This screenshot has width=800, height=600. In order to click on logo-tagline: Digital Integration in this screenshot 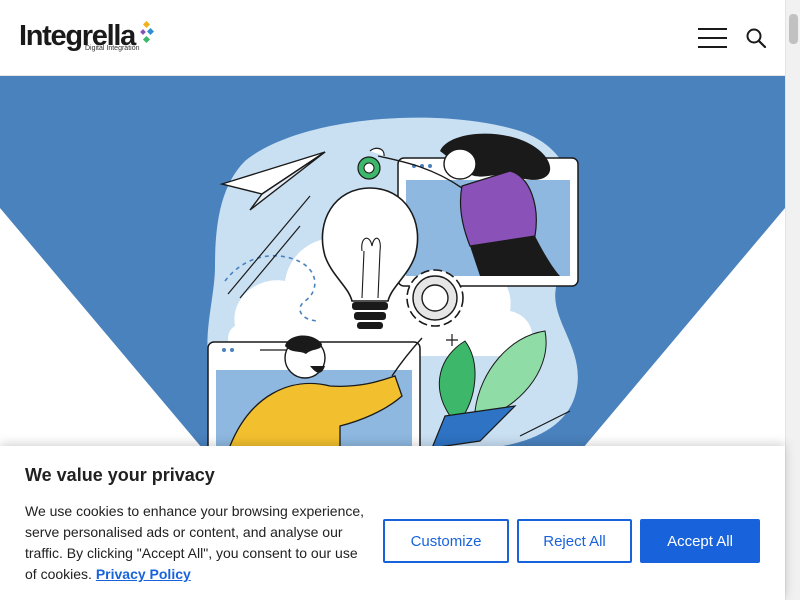, I will do `click(112, 48)`.